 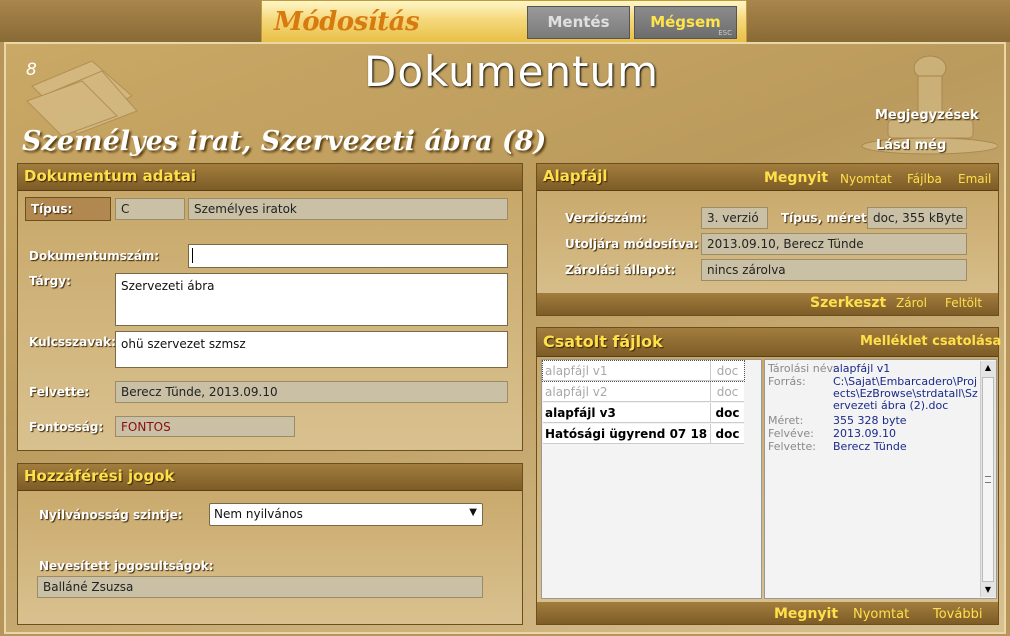 I want to click on page-title: Dokumentum, so click(x=512, y=71).